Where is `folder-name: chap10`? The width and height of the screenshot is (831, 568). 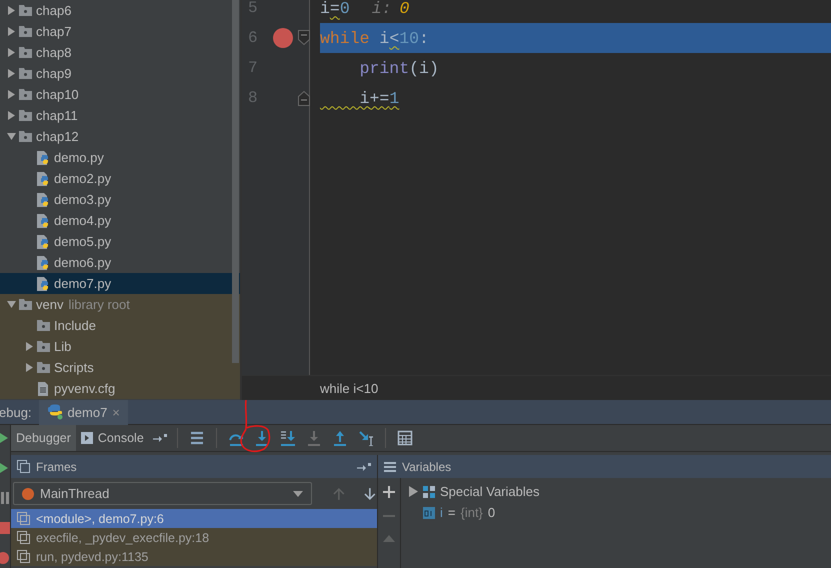 folder-name: chap10 is located at coordinates (57, 94).